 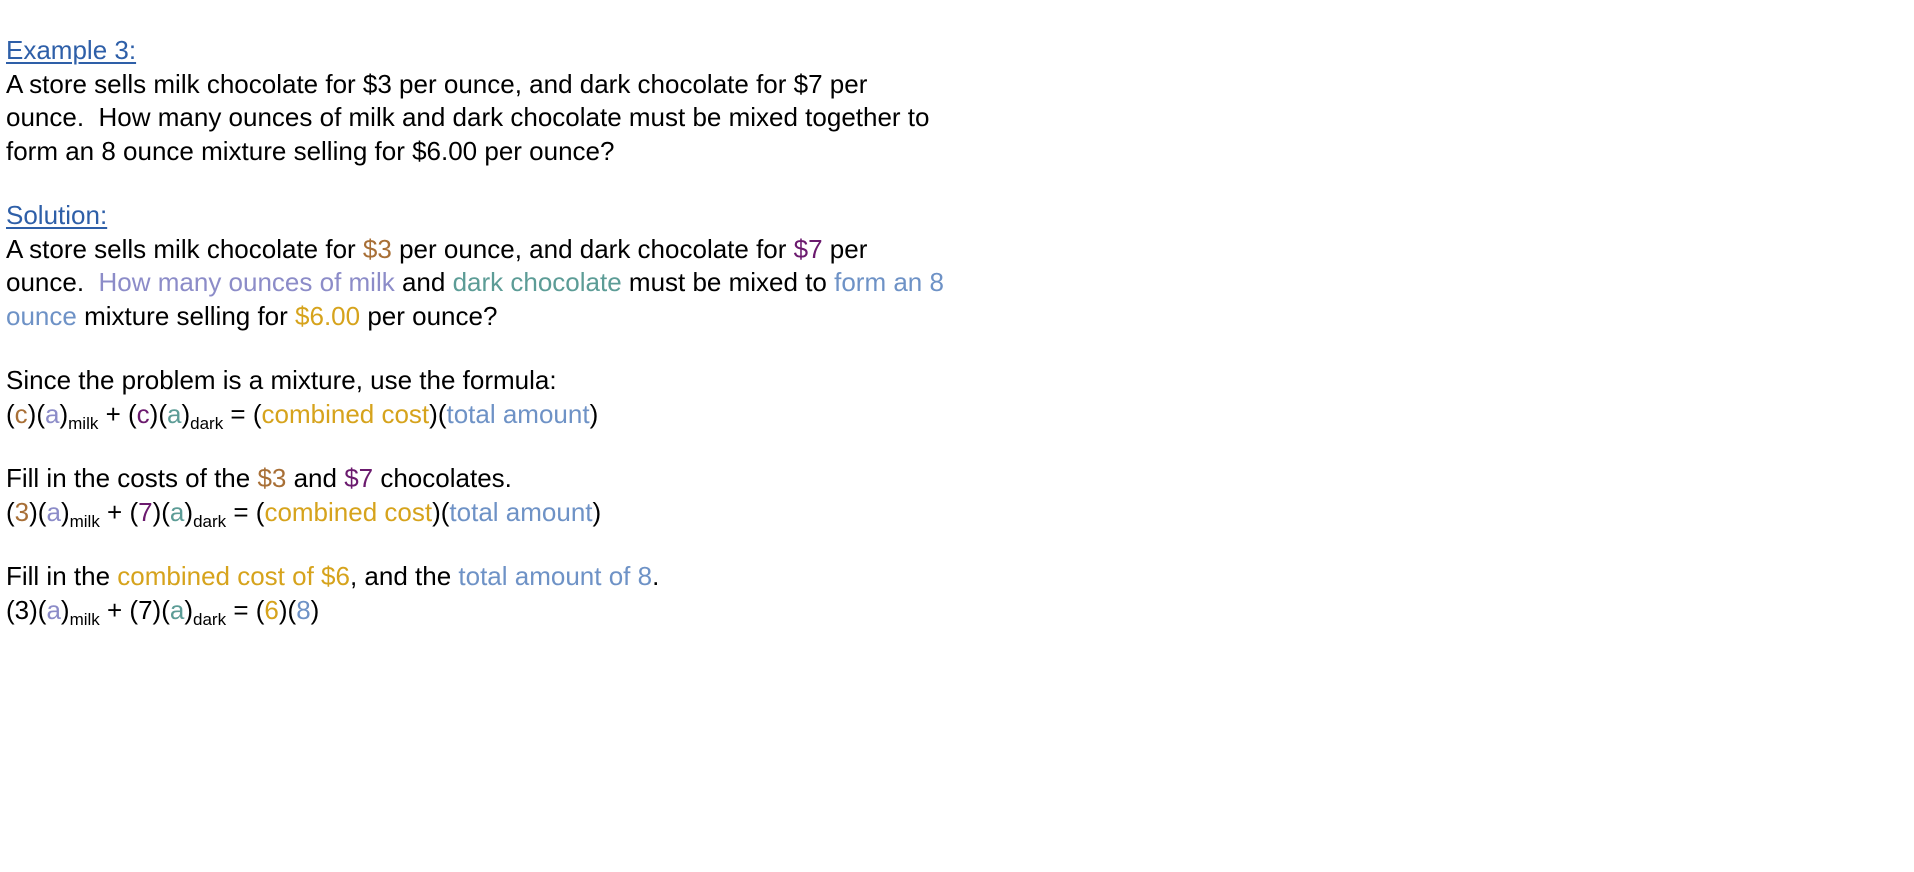 I want to click on text-run: ., so click(x=656, y=576).